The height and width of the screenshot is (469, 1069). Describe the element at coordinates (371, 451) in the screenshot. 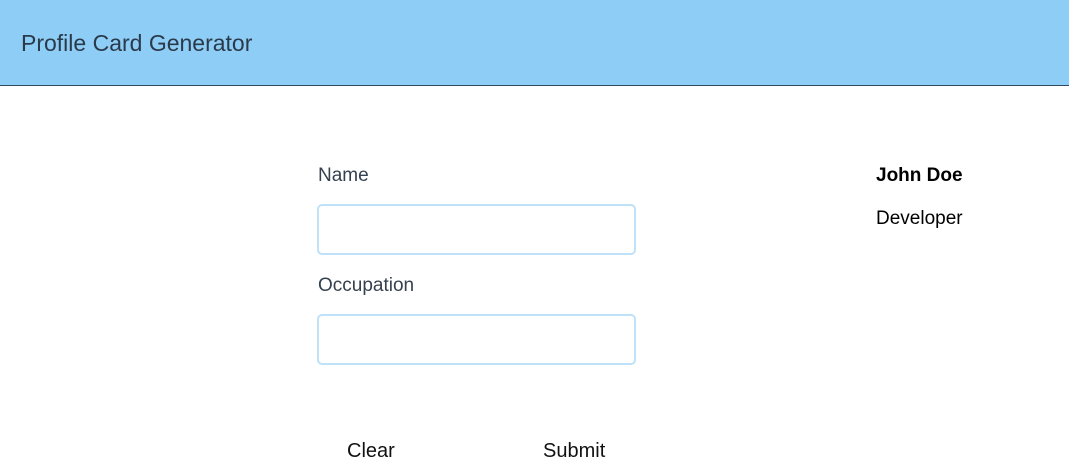

I see `clear-button: Clear` at that location.